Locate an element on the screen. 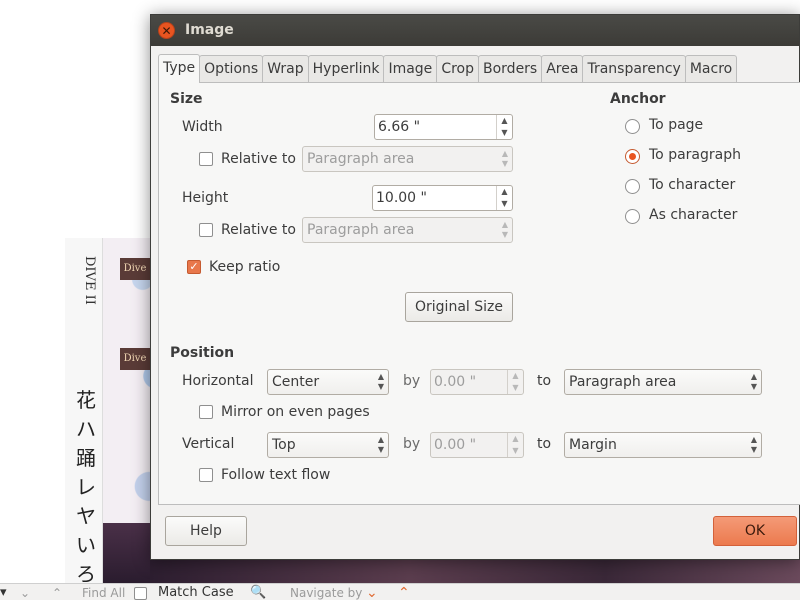  anchor-to-paragraph-label: To paragraph is located at coordinates (695, 155).